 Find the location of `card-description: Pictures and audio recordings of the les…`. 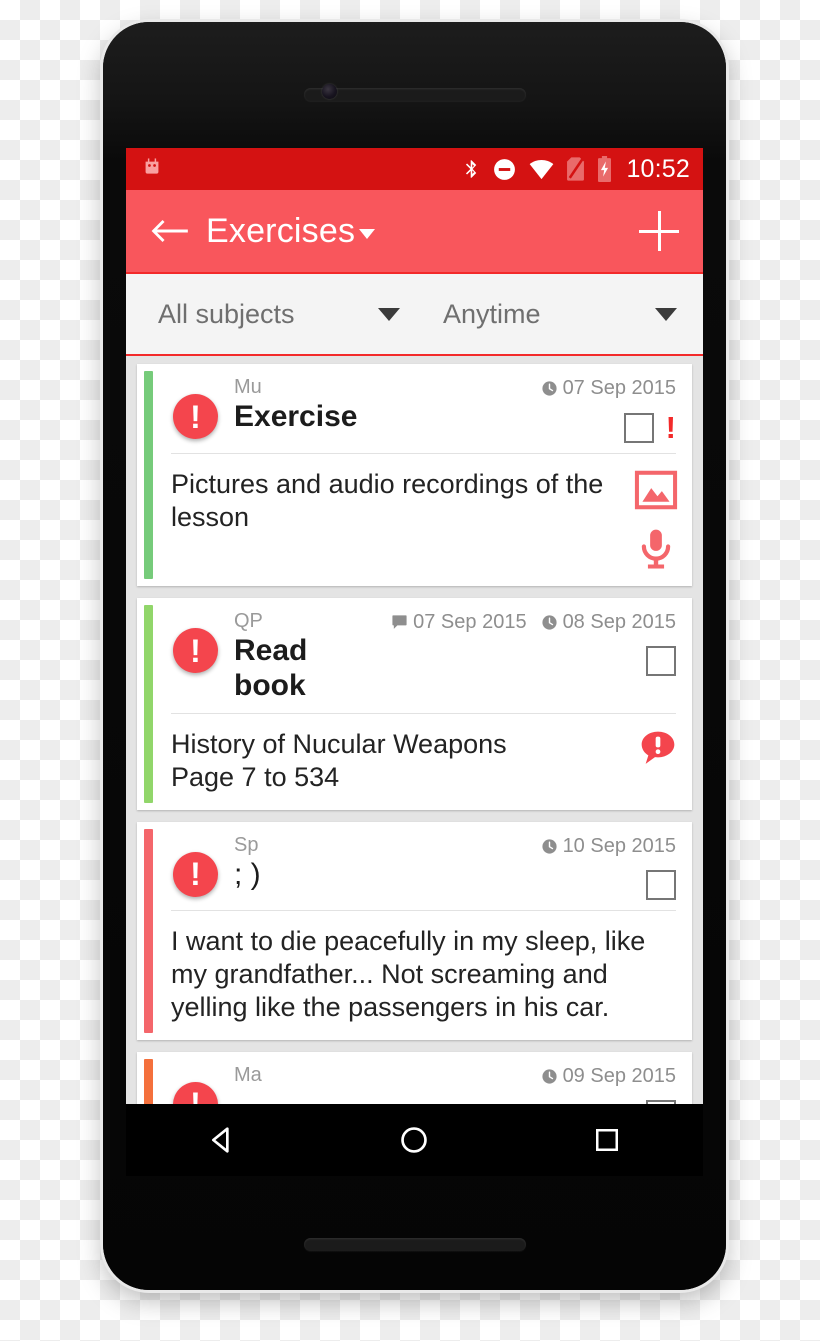

card-description: Pictures and audio recordings of the les… is located at coordinates (387, 500).